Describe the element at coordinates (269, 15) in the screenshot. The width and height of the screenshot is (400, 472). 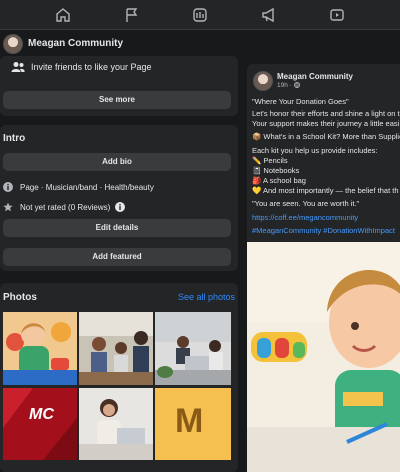
I see `megaphone-icon` at that location.